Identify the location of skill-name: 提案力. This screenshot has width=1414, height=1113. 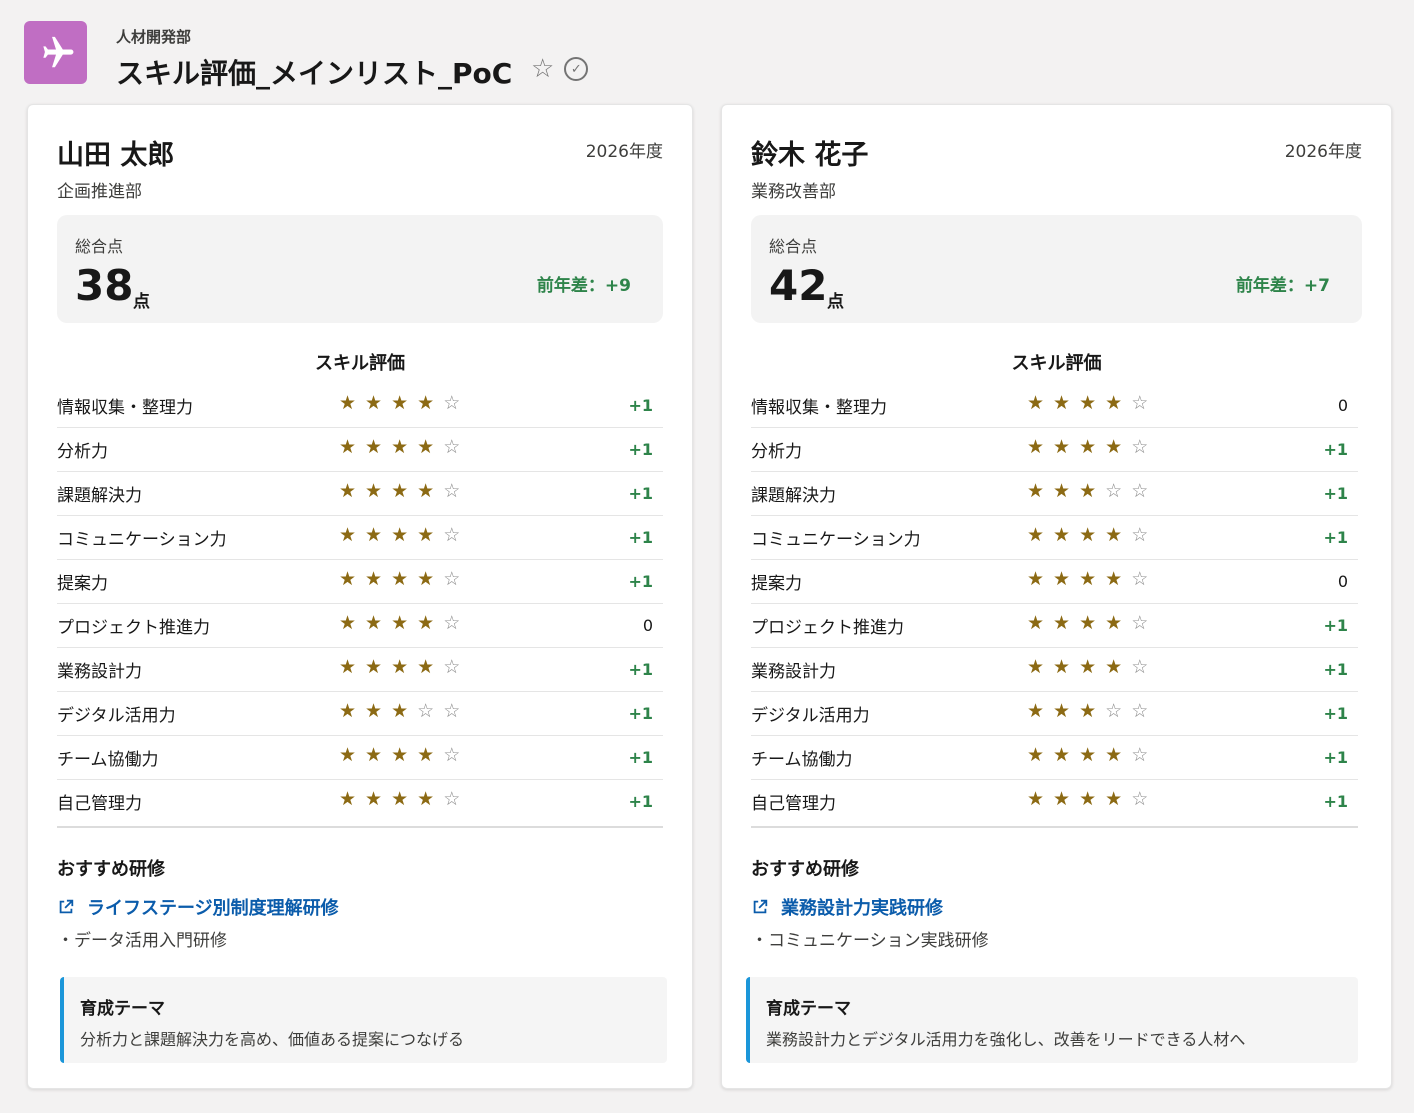
(82, 584).